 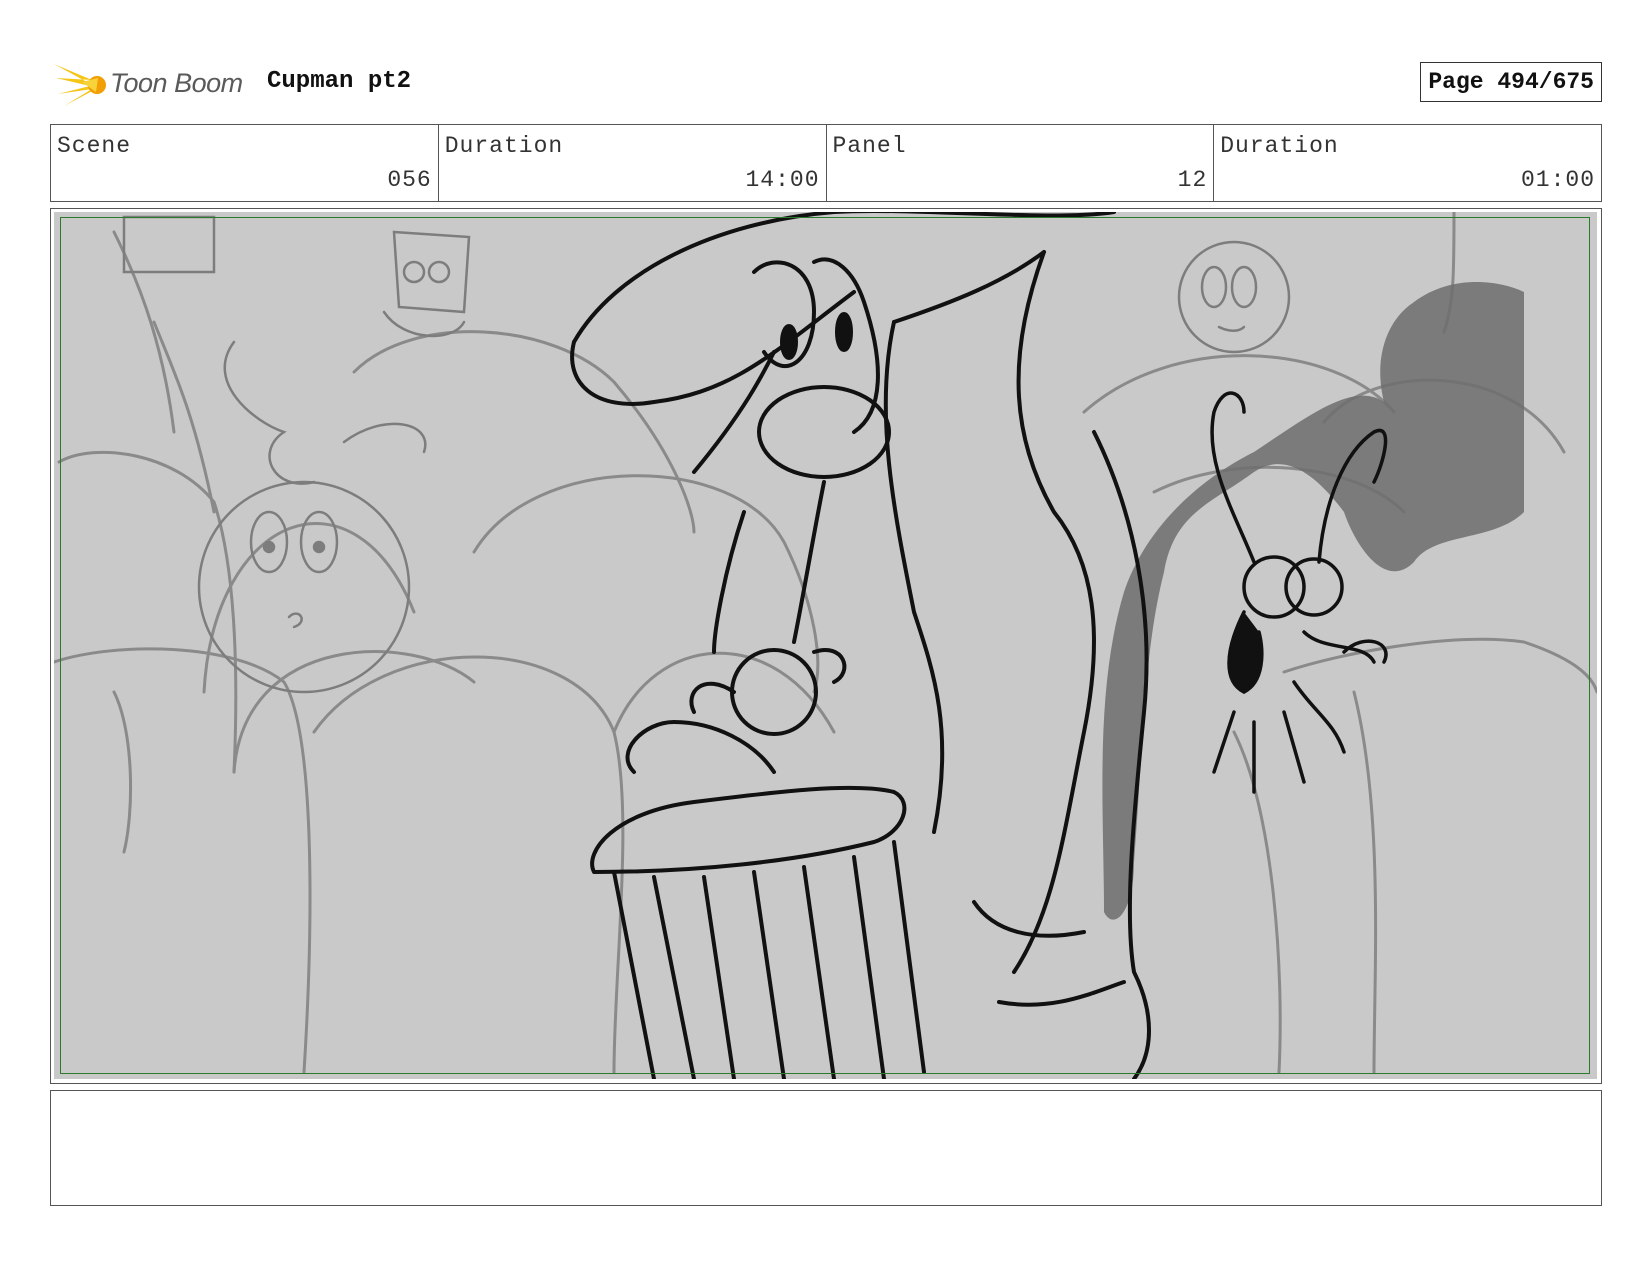 What do you see at coordinates (1054, 612) in the screenshot?
I see `character-leg` at bounding box center [1054, 612].